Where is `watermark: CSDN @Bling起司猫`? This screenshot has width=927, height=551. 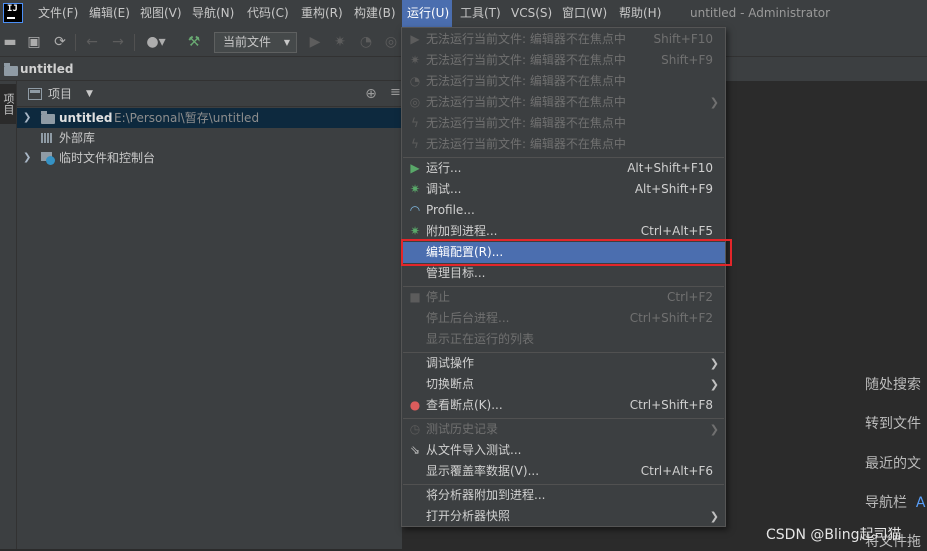
watermark: CSDN @Bling起司猫 is located at coordinates (834, 535).